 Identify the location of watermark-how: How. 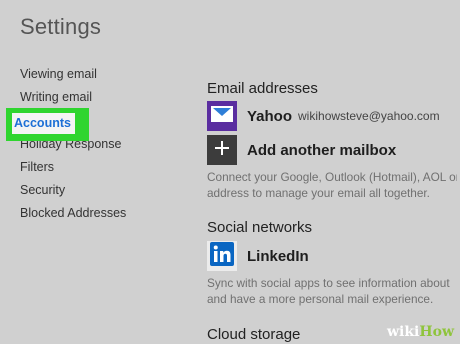
(436, 332).